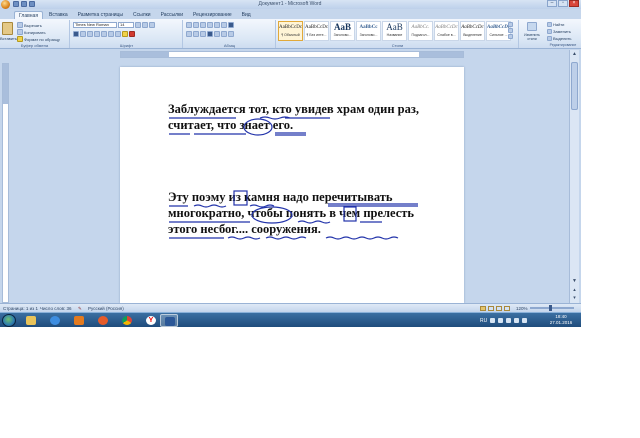 Image resolution: width=640 pixels, height=438 pixels. What do you see at coordinates (559, 31) in the screenshot?
I see `replace-button: Заменить` at bounding box center [559, 31].